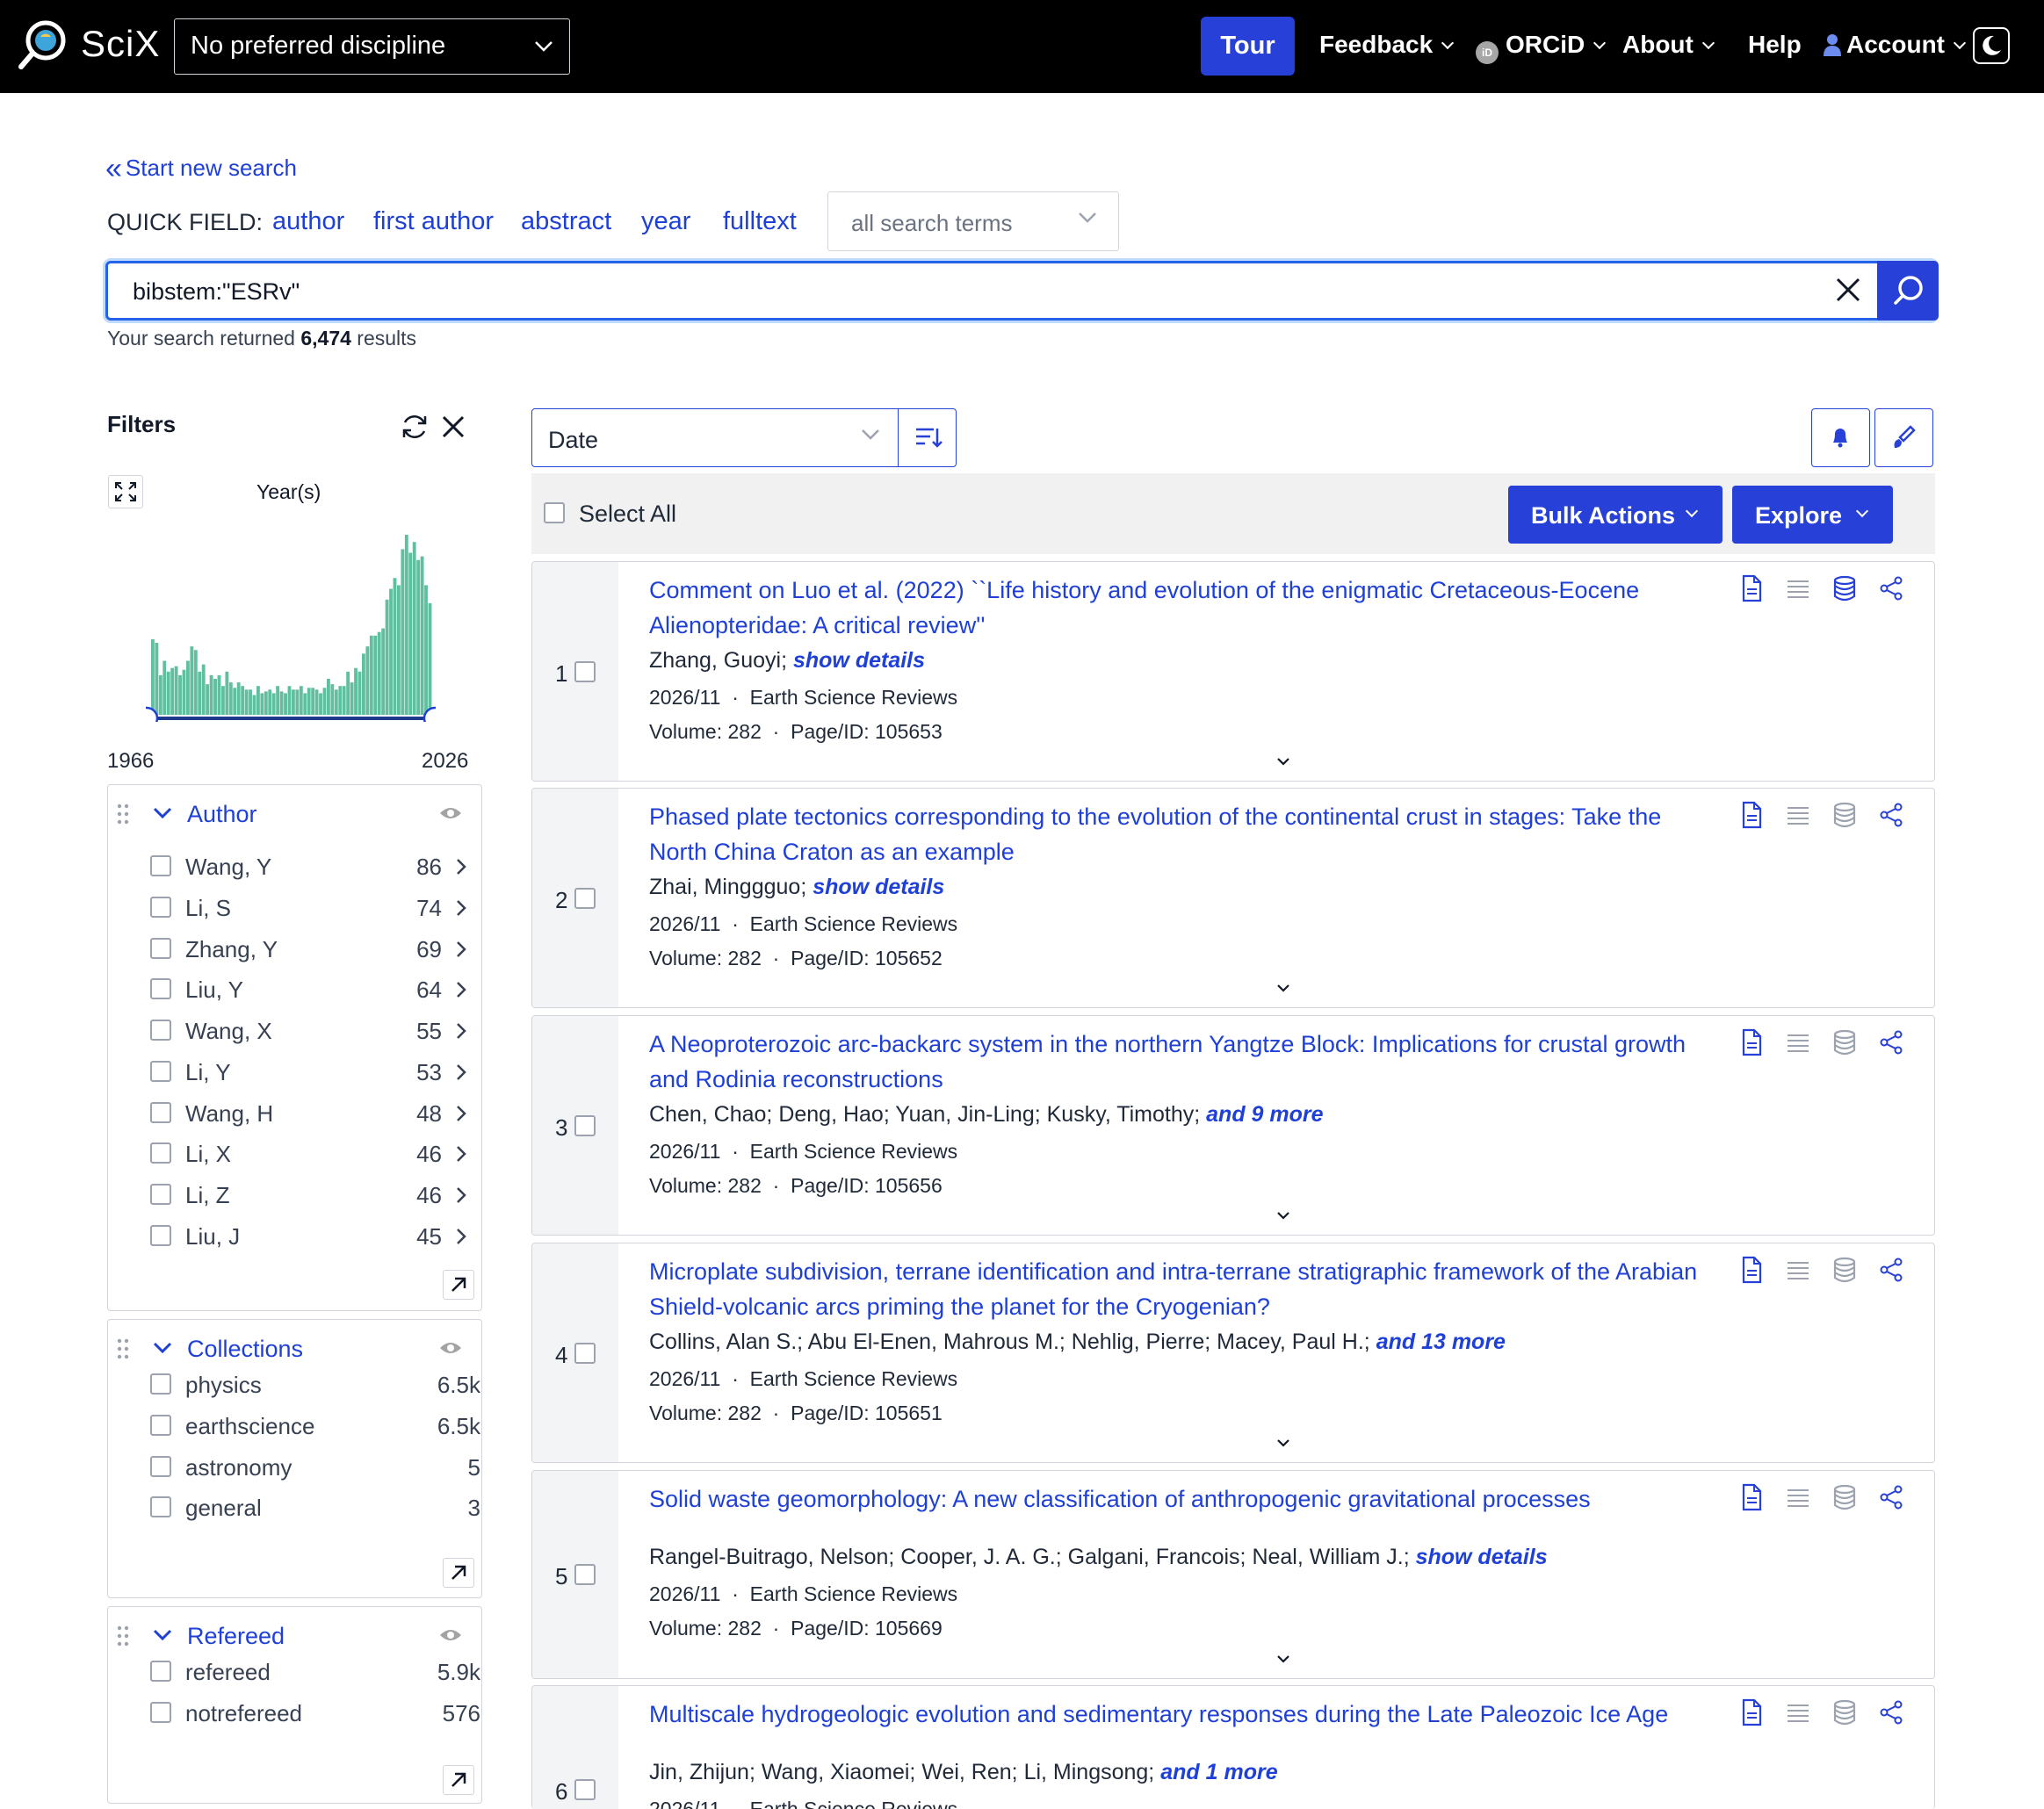  Describe the element at coordinates (222, 814) in the screenshot. I see `facet-title: Author` at that location.